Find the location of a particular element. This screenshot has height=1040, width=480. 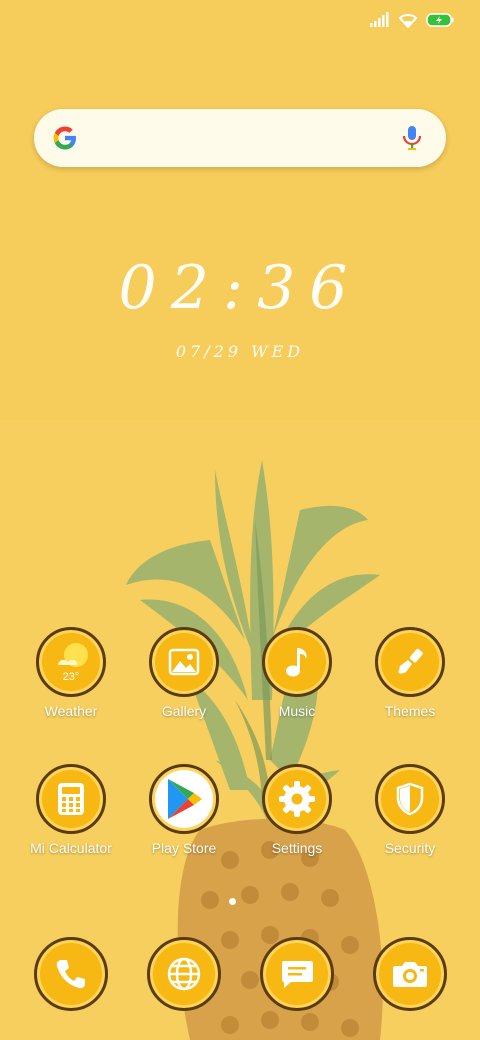

calculator-icon is located at coordinates (71, 799).